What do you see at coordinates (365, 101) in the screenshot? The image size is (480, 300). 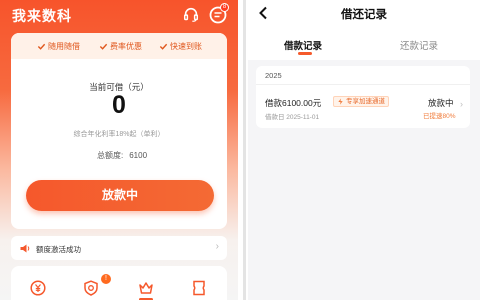 I see `priority-tag-label: 专享加速通道` at bounding box center [365, 101].